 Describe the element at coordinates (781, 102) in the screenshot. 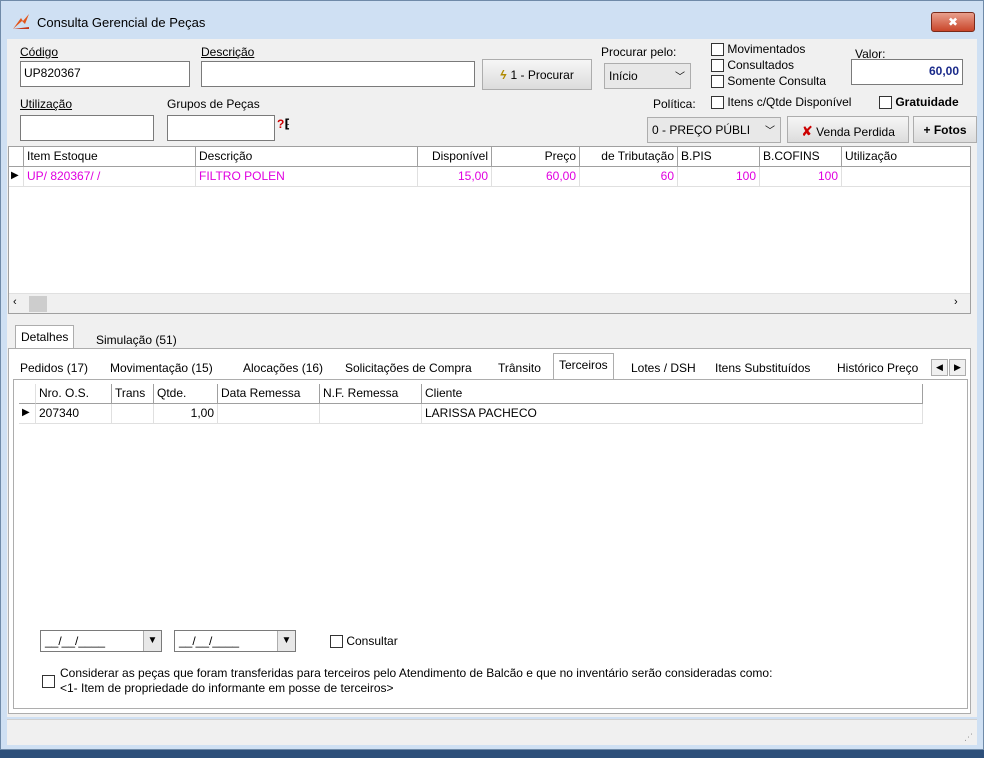

I see `itens-qtde-checkbox: Itens c/Qtde Disponível` at that location.